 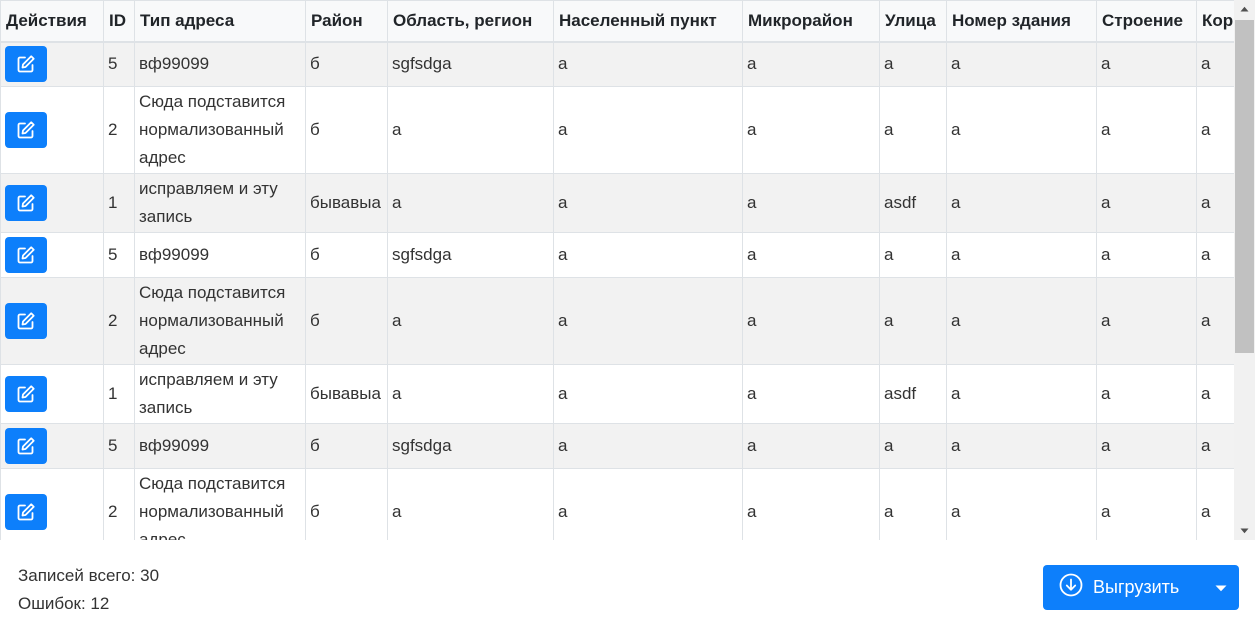 I want to click on column-header-district: Район, so click(x=346, y=21).